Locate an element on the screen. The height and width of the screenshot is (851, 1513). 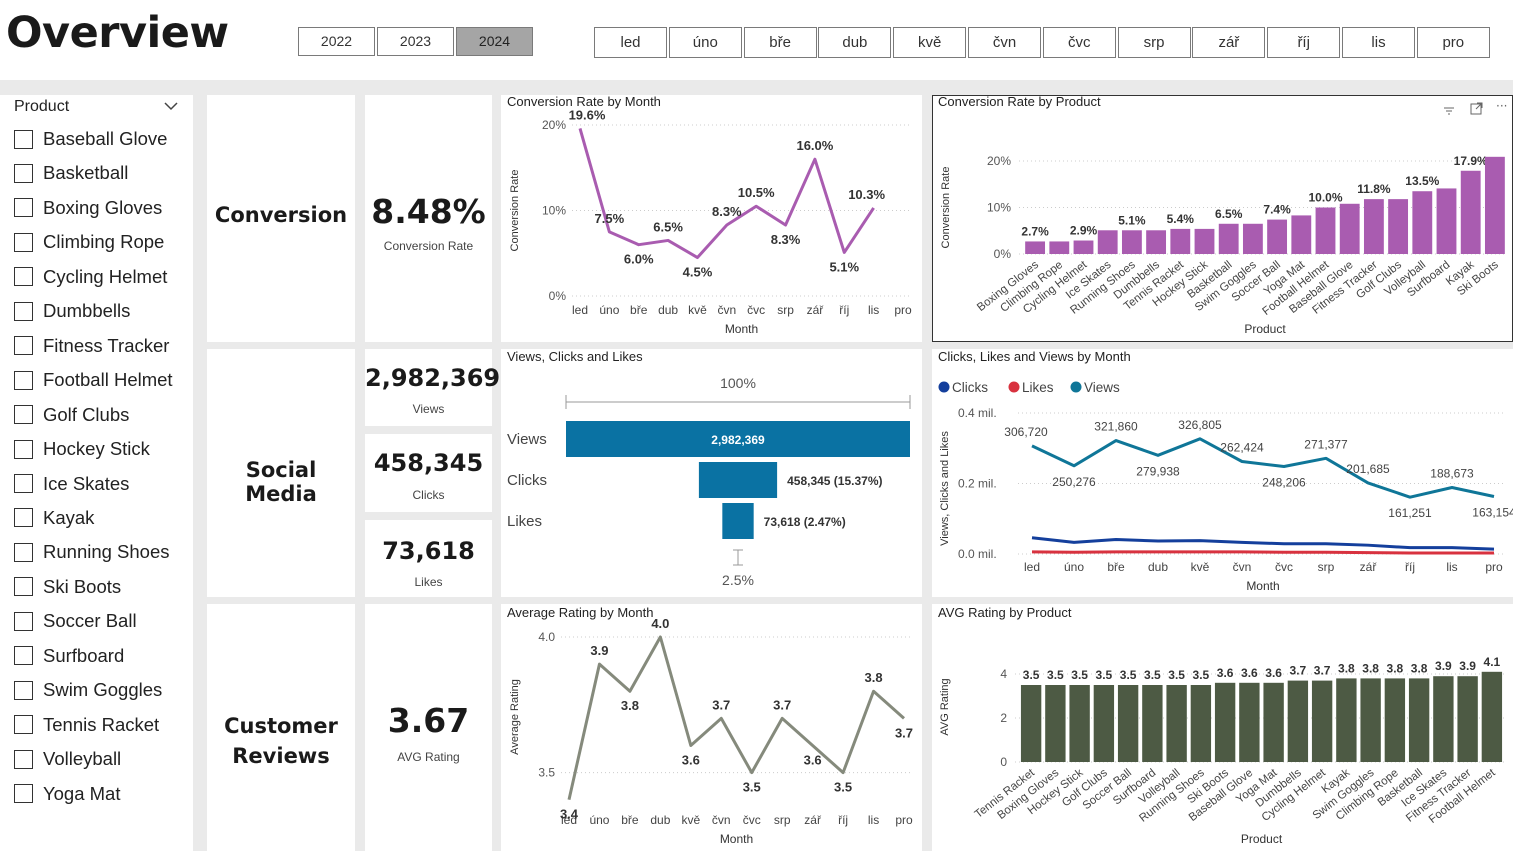
data-label: 3.9 is located at coordinates (599, 650).